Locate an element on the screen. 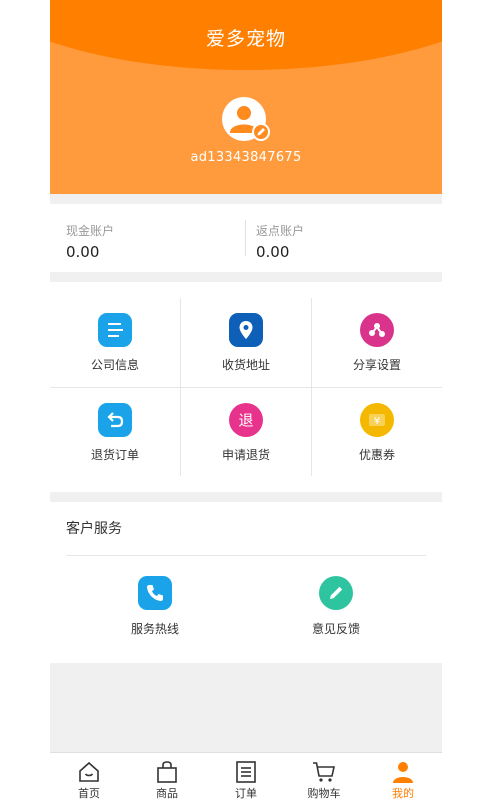 This screenshot has width=480, height=800. return-arrow-icon is located at coordinates (115, 420).